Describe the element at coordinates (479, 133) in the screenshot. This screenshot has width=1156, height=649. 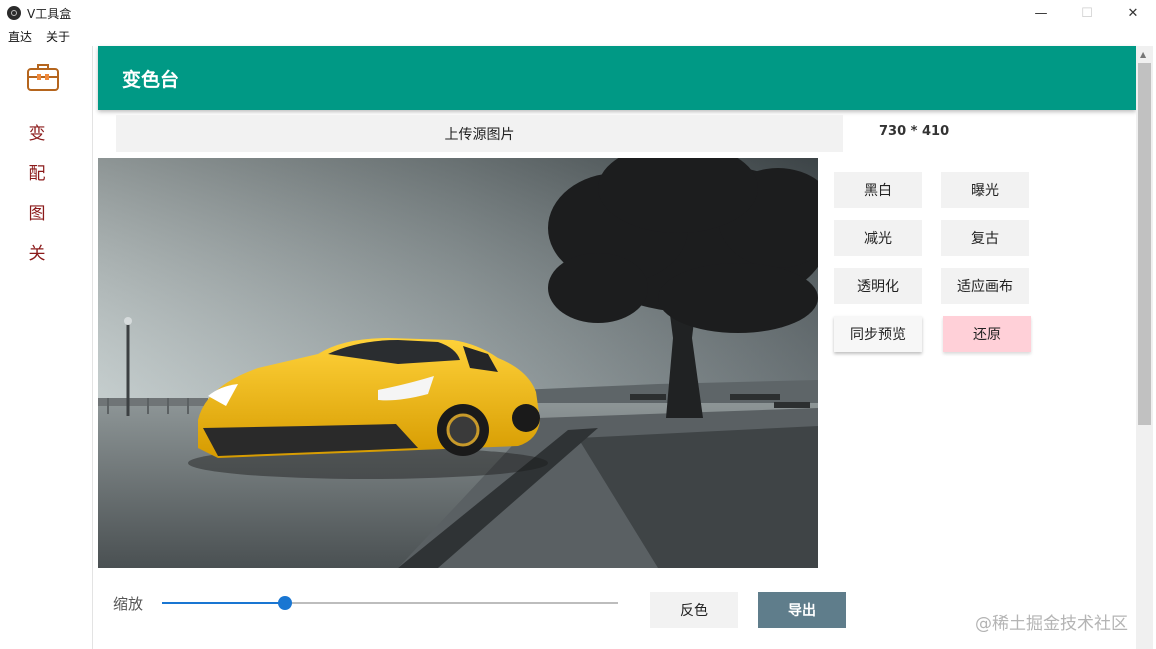
I see `upload-image-button: 上传源图片` at that location.